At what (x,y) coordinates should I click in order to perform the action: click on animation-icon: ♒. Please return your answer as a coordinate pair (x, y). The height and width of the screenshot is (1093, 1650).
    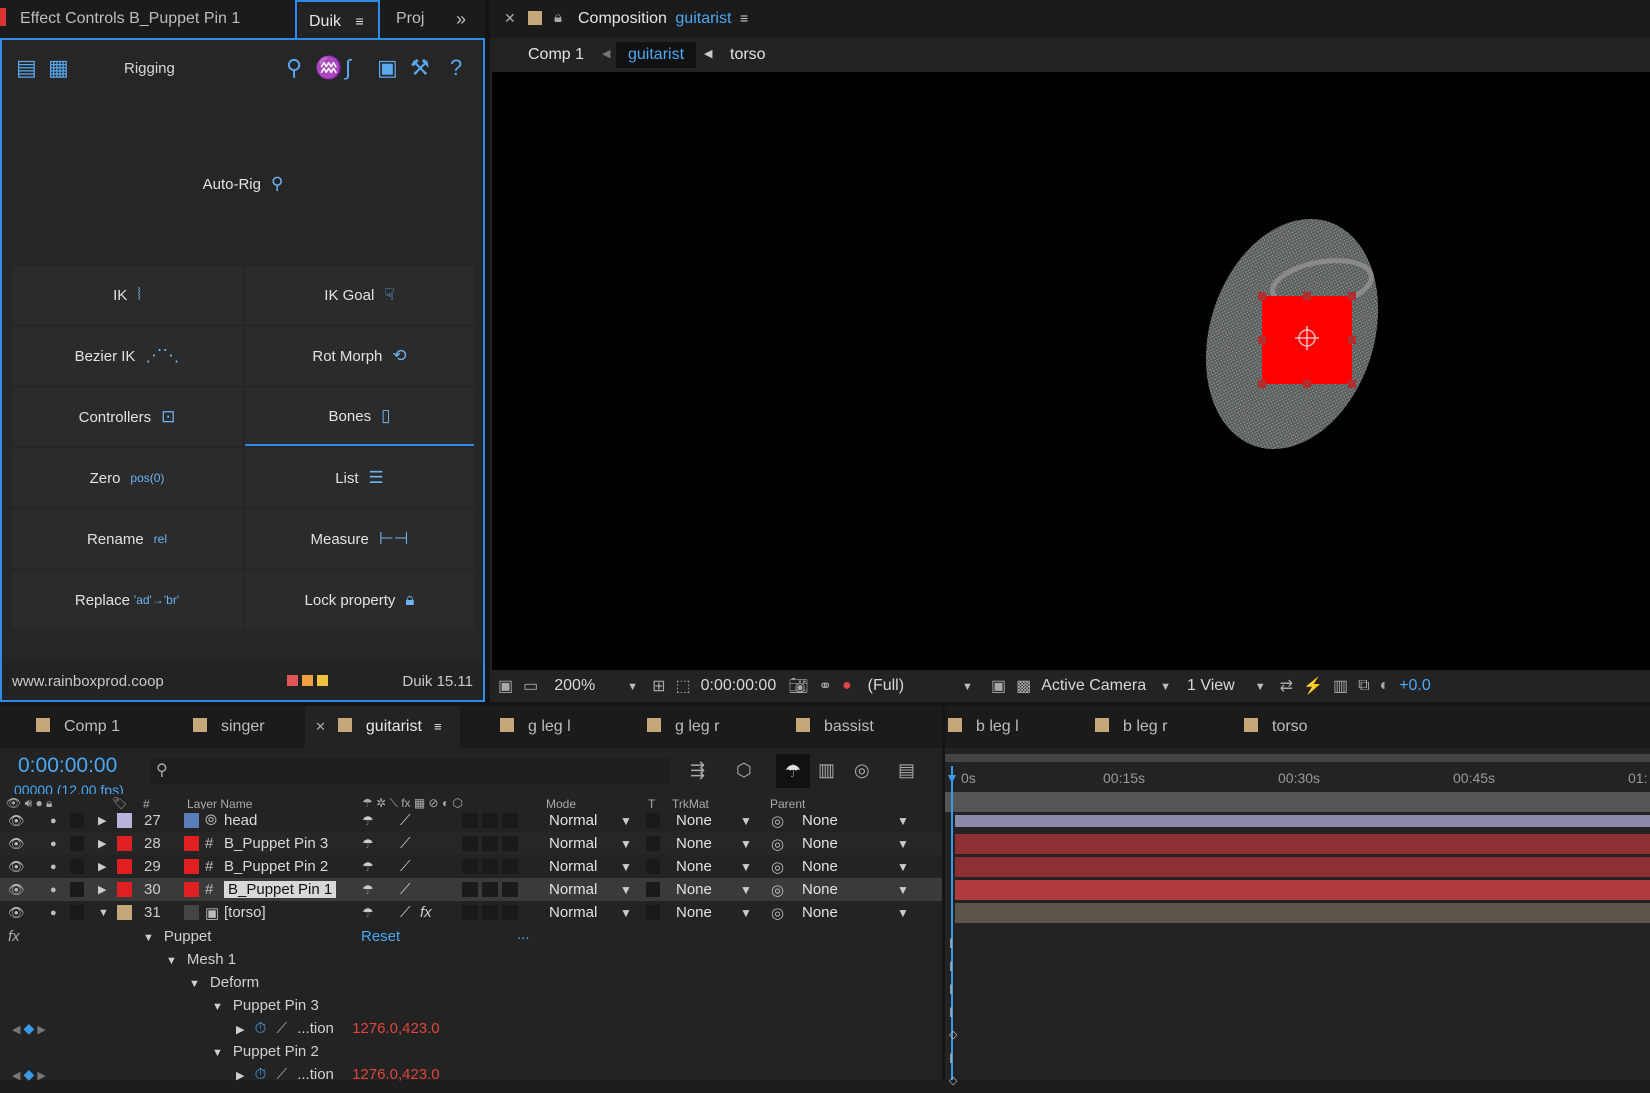
    Looking at the image, I should click on (328, 68).